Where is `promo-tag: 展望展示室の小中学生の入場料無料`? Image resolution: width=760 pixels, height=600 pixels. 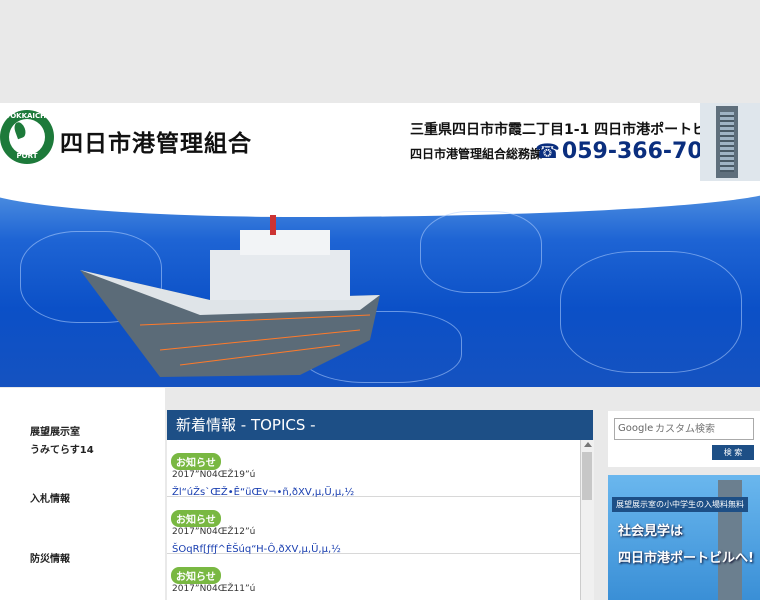 promo-tag: 展望展示室の小中学生の入場料無料 is located at coordinates (680, 504).